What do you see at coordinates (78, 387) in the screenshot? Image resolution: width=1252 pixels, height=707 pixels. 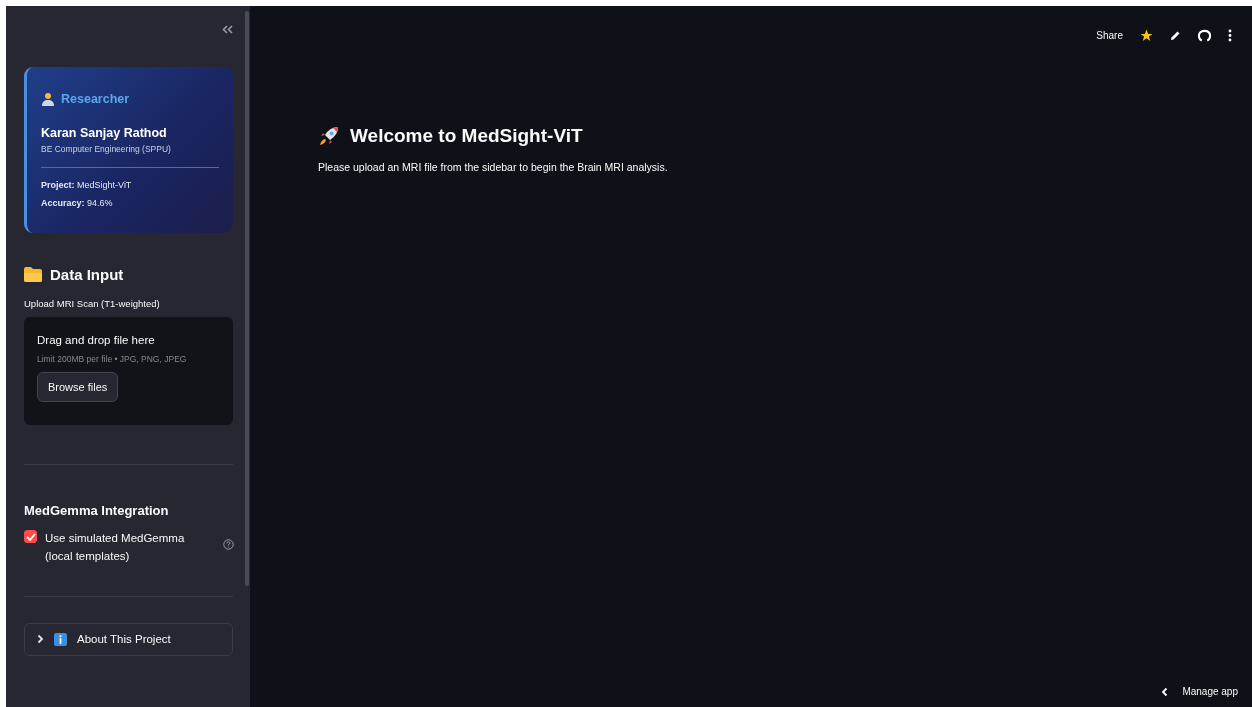 I see `browse-files-button: Browse files` at bounding box center [78, 387].